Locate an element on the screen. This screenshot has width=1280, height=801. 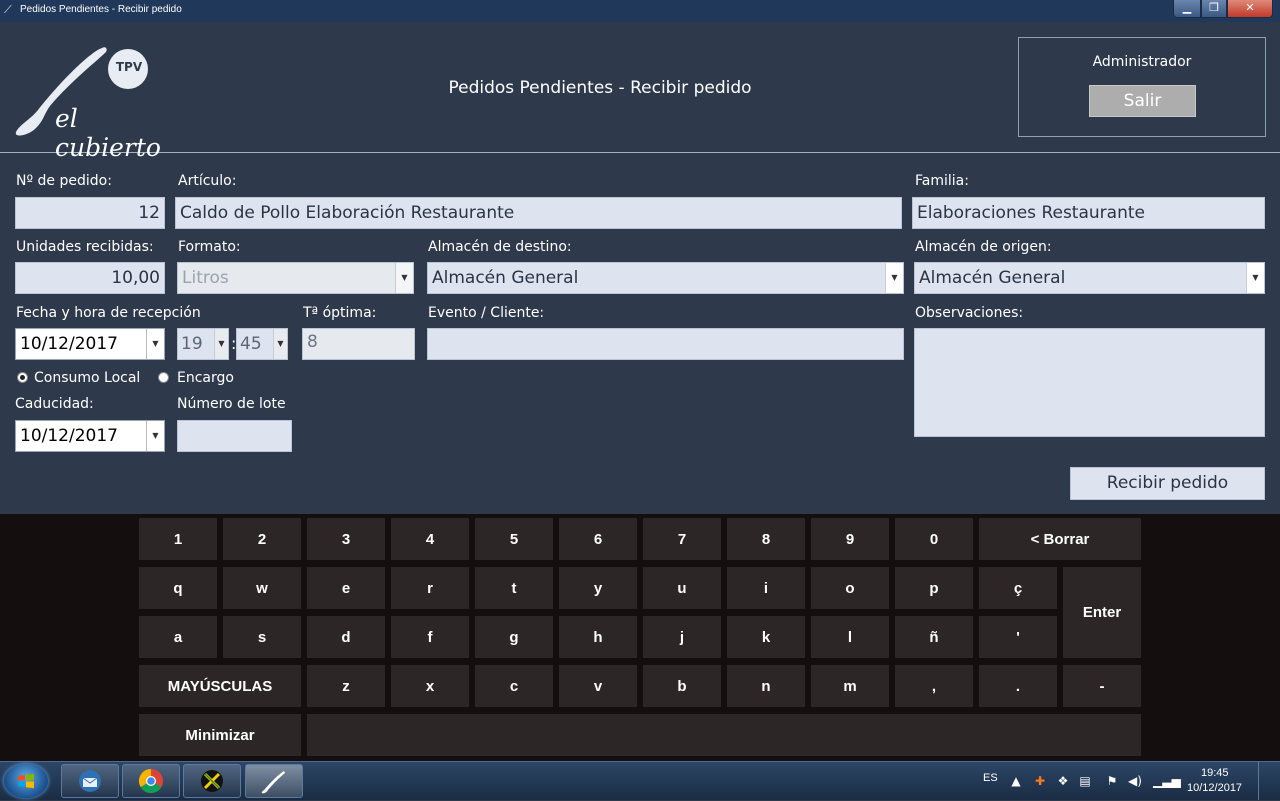
key-comma: , is located at coordinates (934, 686).